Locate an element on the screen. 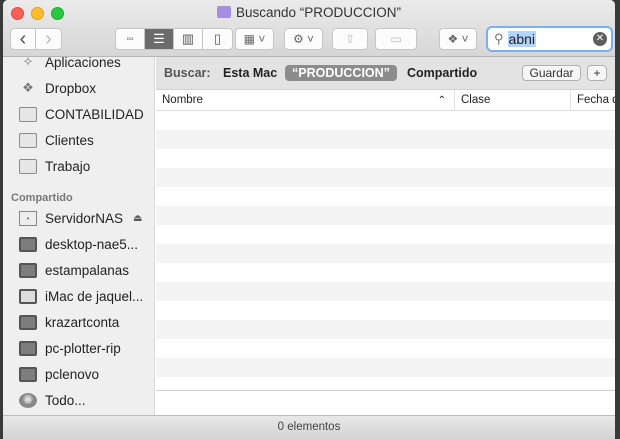 This screenshot has width=620, height=439. sidebar-item-estampalanas: estampalanas is located at coordinates (74, 270).